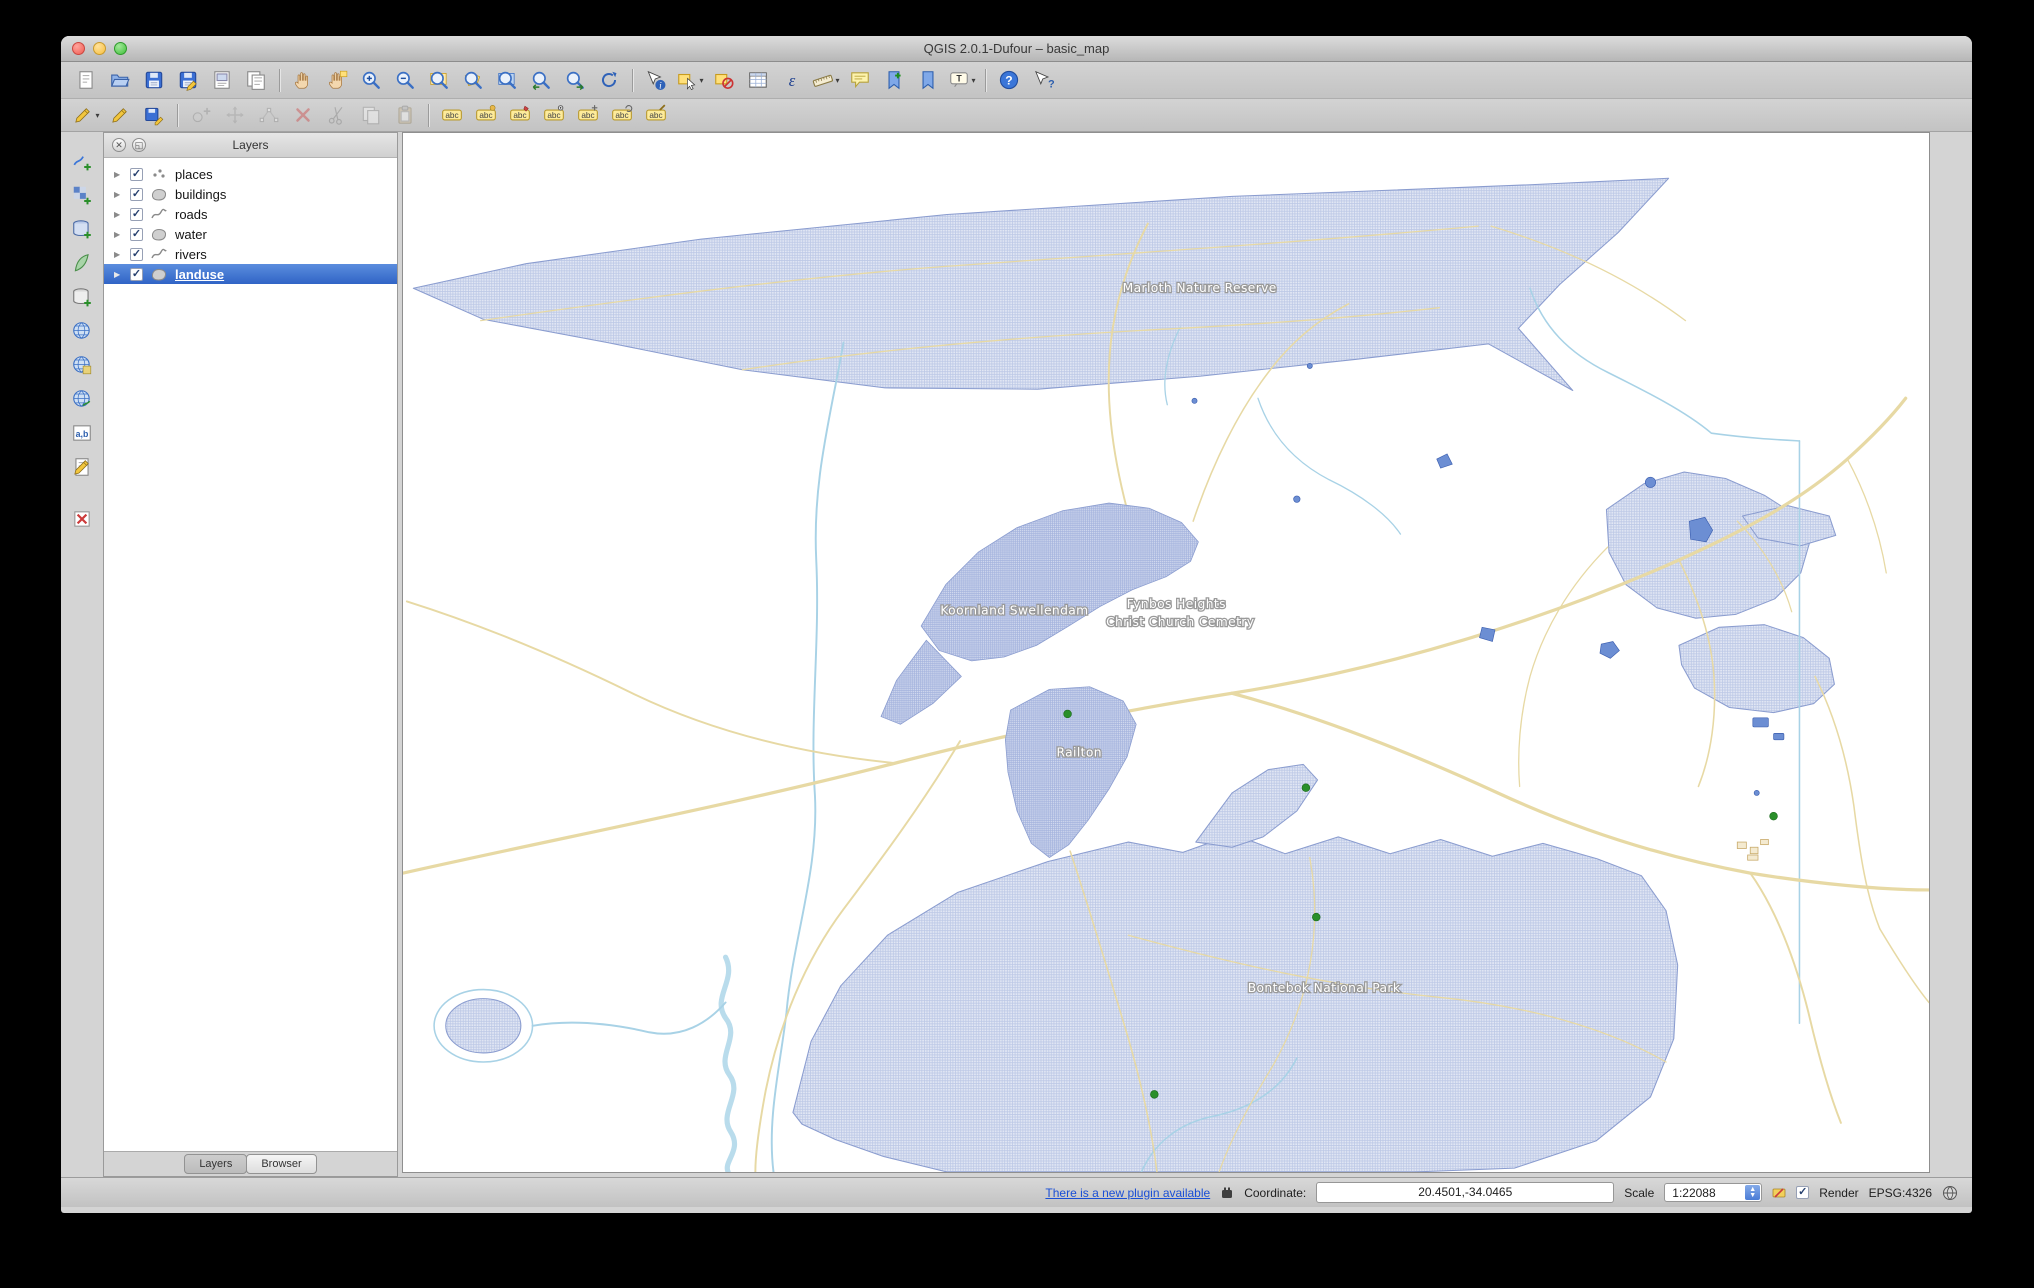 This screenshot has width=2034, height=1288. What do you see at coordinates (82, 263) in the screenshot?
I see `add-spatialite-layer-icon` at bounding box center [82, 263].